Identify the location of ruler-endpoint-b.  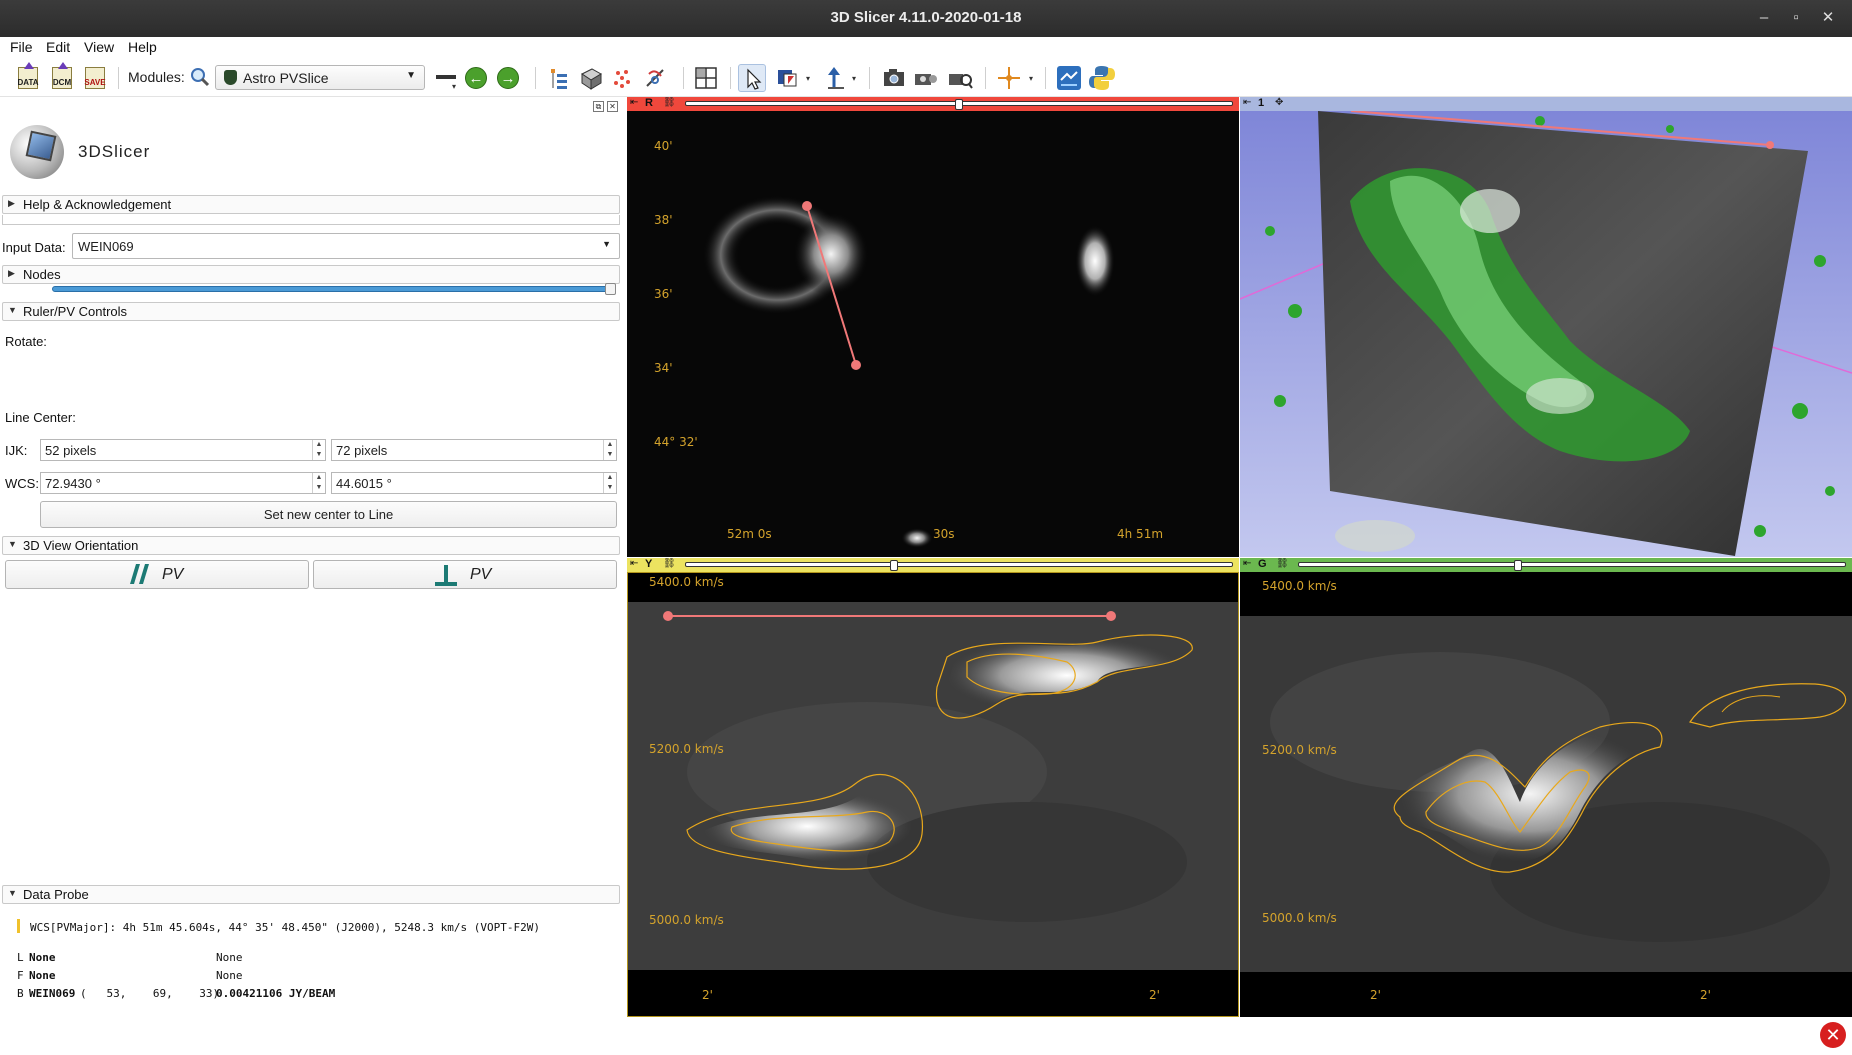
(856, 365).